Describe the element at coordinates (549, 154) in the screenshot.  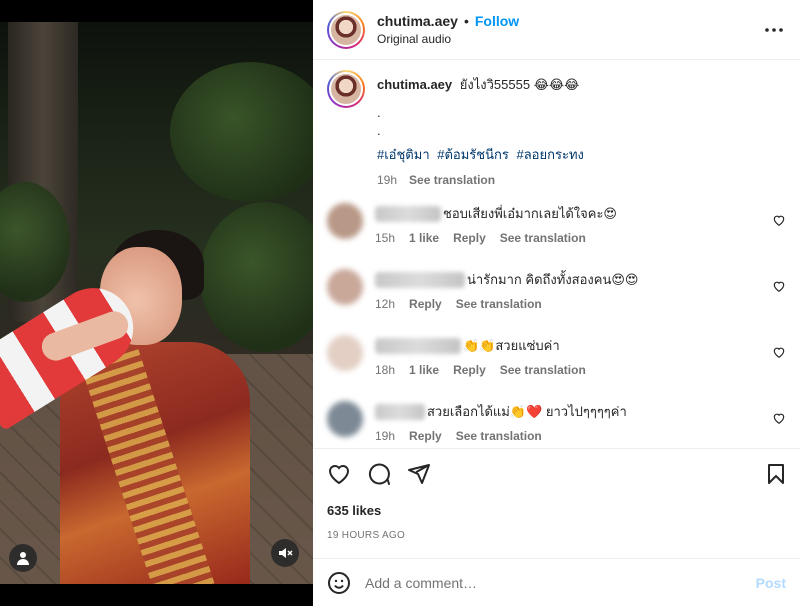
I see `hashtag-link: #ลอยกระทง` at that location.